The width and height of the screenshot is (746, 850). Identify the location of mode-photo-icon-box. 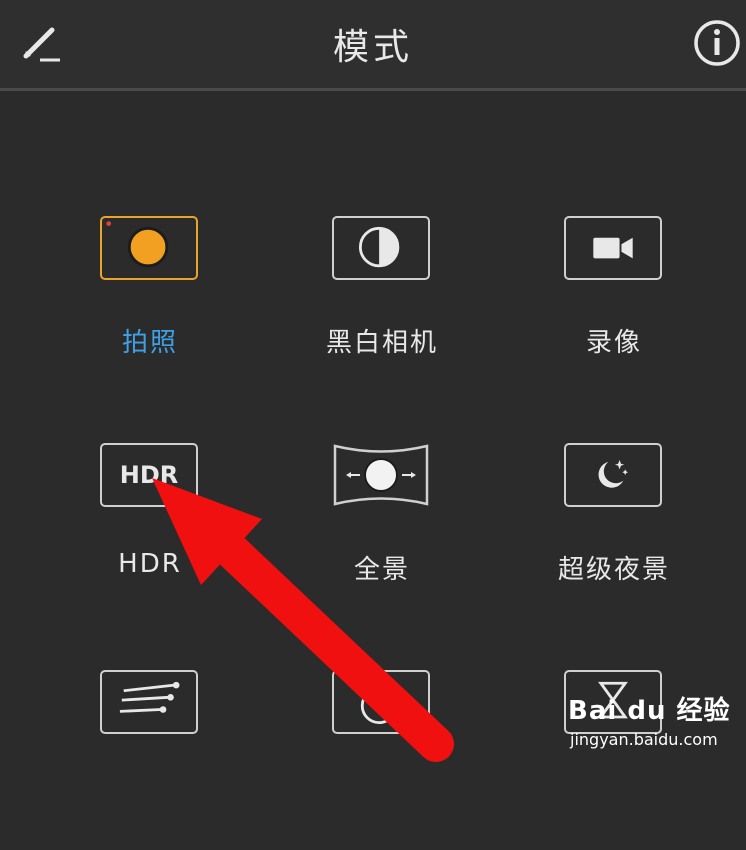
(149, 248).